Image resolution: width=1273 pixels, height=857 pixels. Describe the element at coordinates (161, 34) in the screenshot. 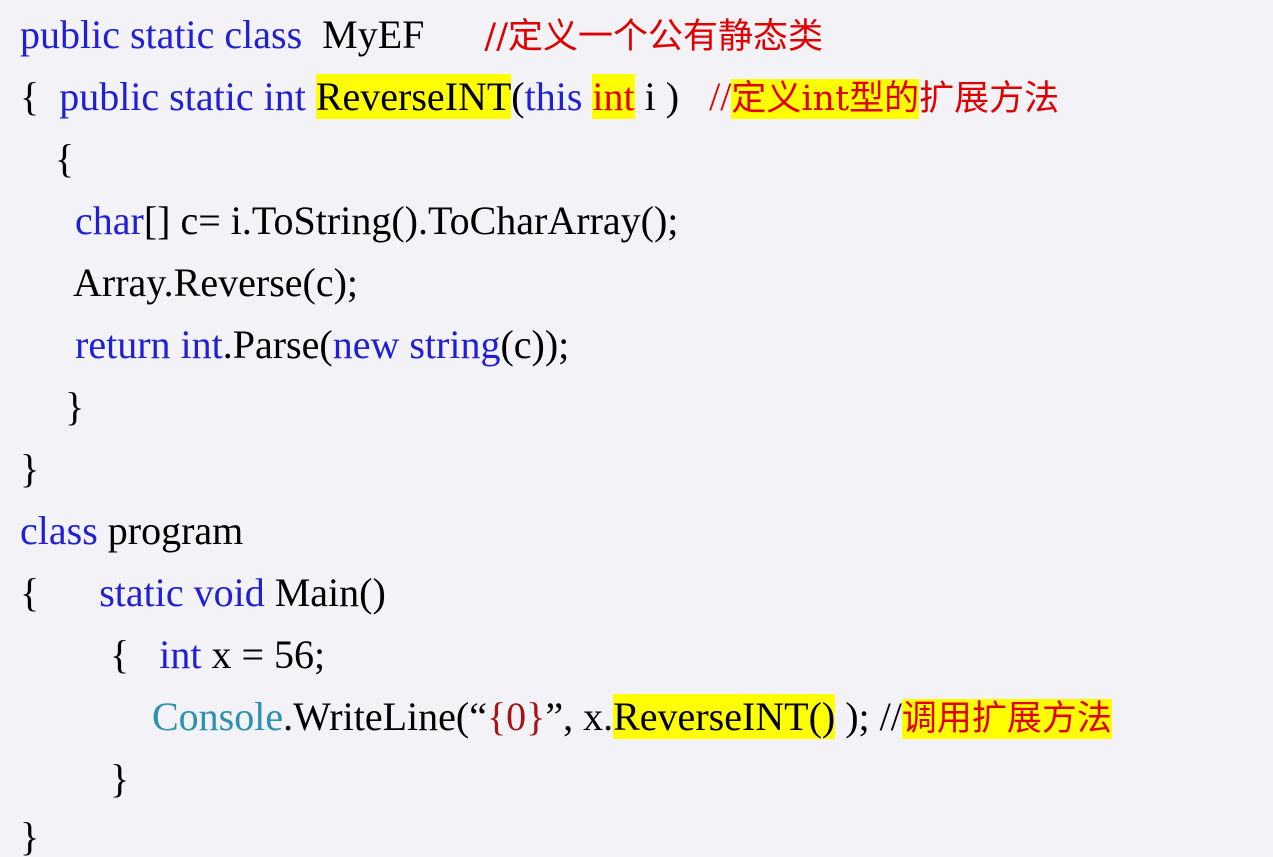

I see `keyword-public-static-class: public static class` at that location.